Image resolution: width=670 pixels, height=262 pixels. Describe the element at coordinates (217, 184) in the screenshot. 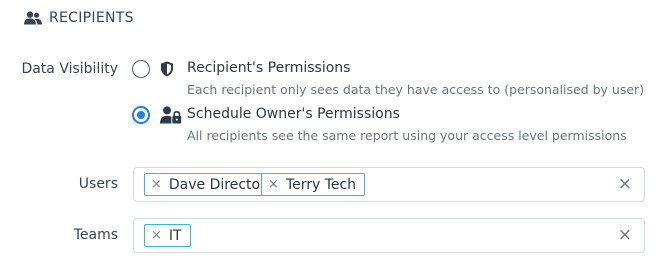

I see `user-tag-label: Dave Director` at that location.